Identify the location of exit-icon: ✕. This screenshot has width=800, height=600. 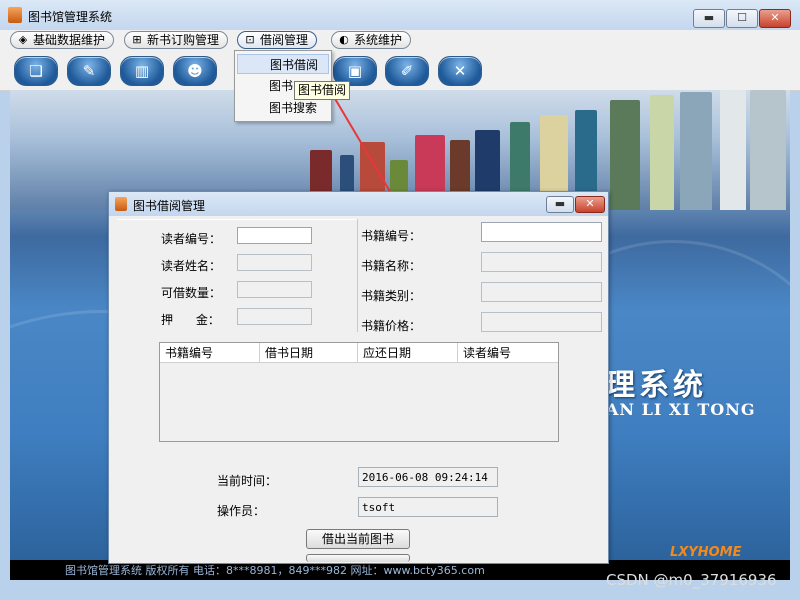
(460, 71).